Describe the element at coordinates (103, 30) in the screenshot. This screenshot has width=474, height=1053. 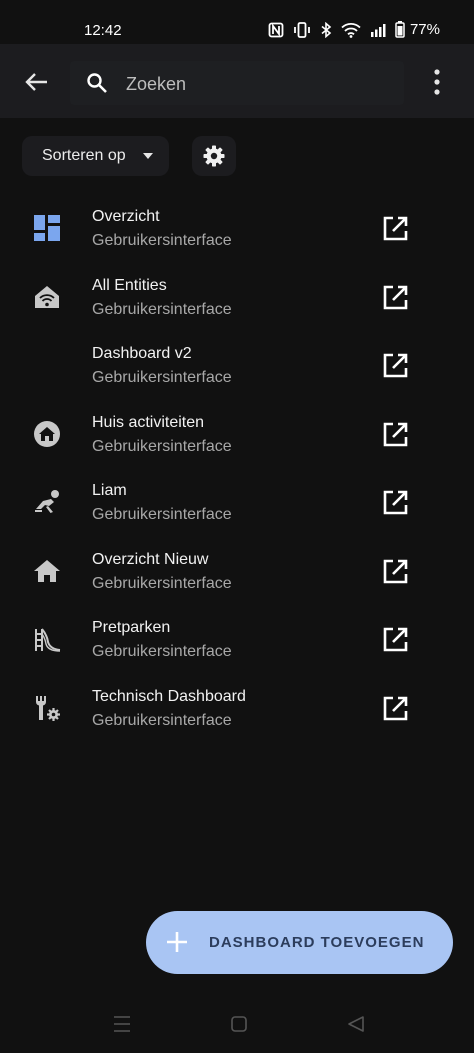
I see `status-time: 12:42` at that location.